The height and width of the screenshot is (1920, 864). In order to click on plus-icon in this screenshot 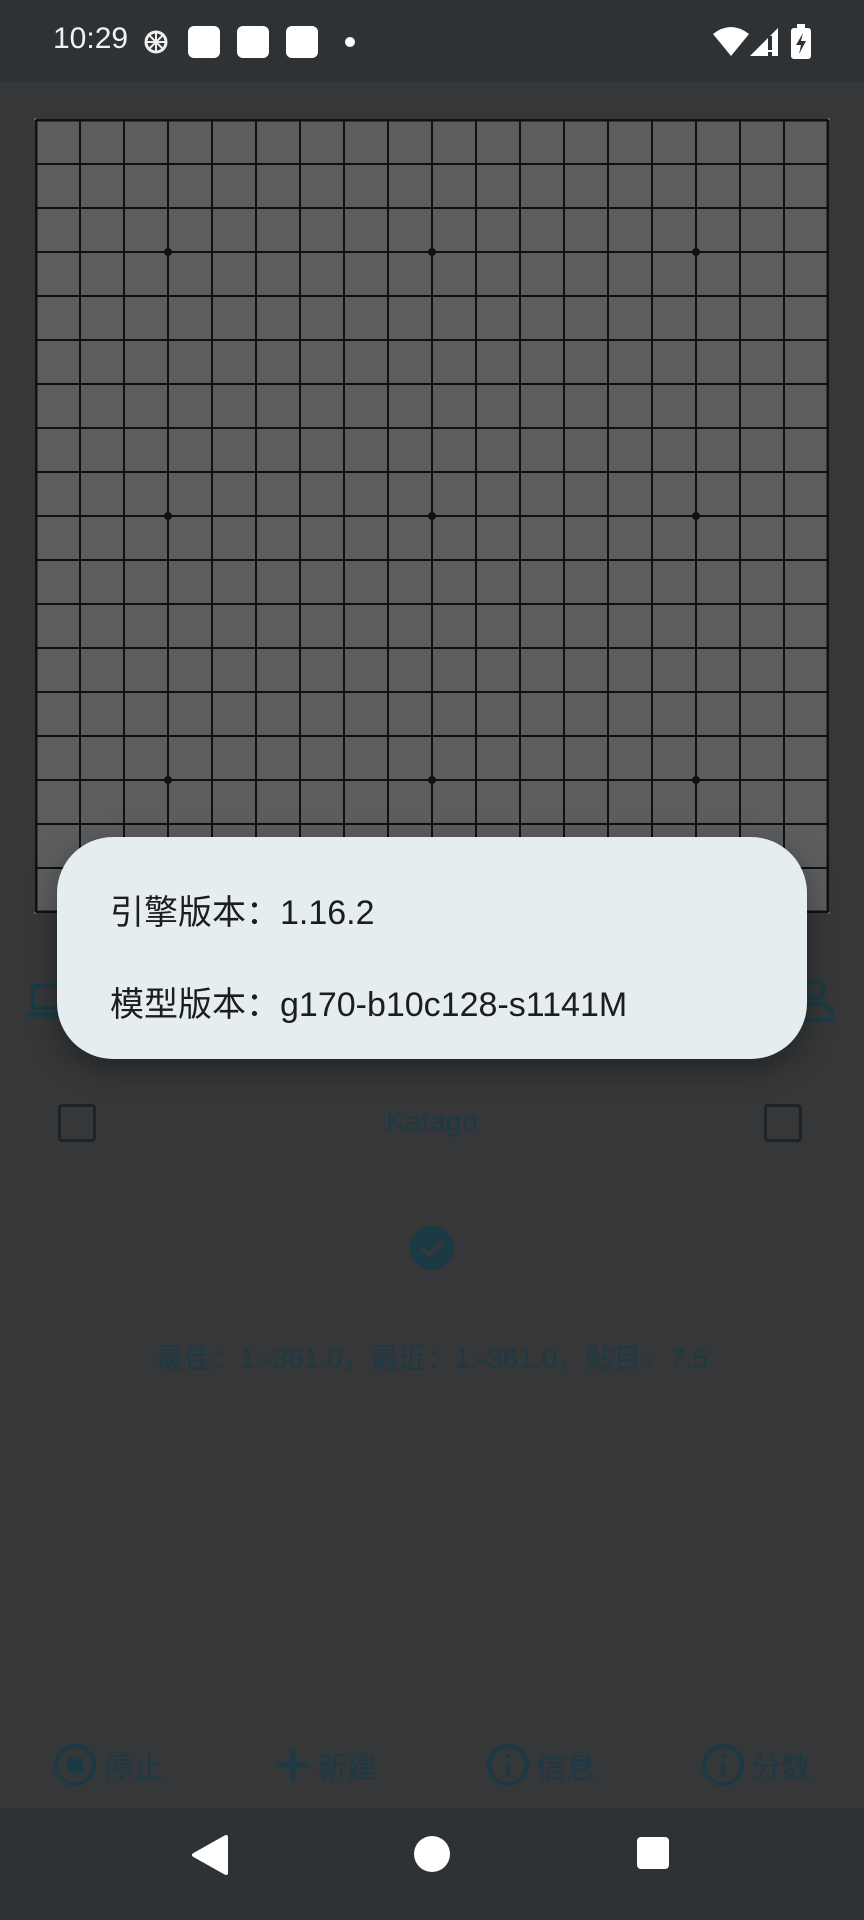, I will do `click(293, 1765)`.